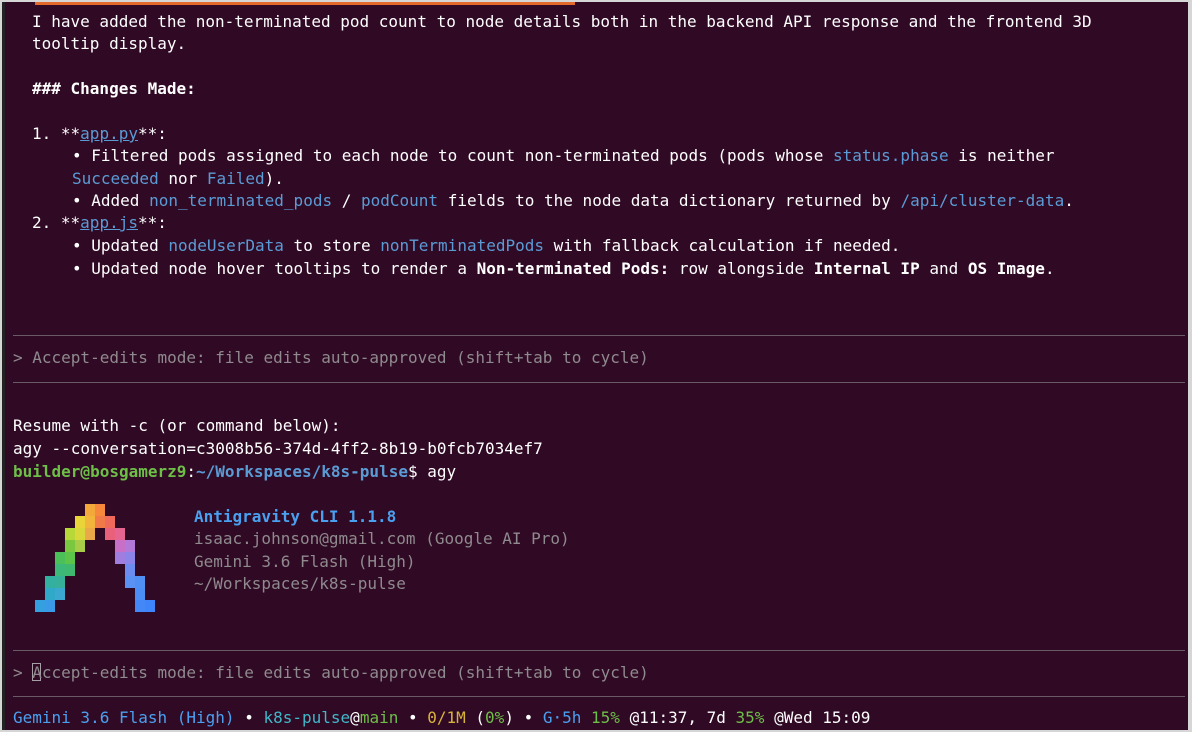  Describe the element at coordinates (495, 717) in the screenshot. I see `status-tokens-pct: 0%` at that location.